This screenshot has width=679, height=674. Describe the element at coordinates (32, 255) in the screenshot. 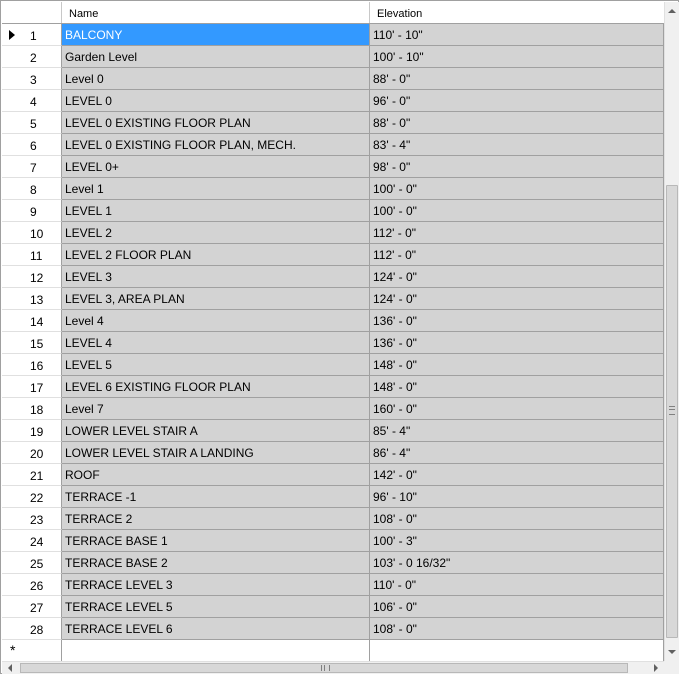

I see `row-header: 11` at that location.